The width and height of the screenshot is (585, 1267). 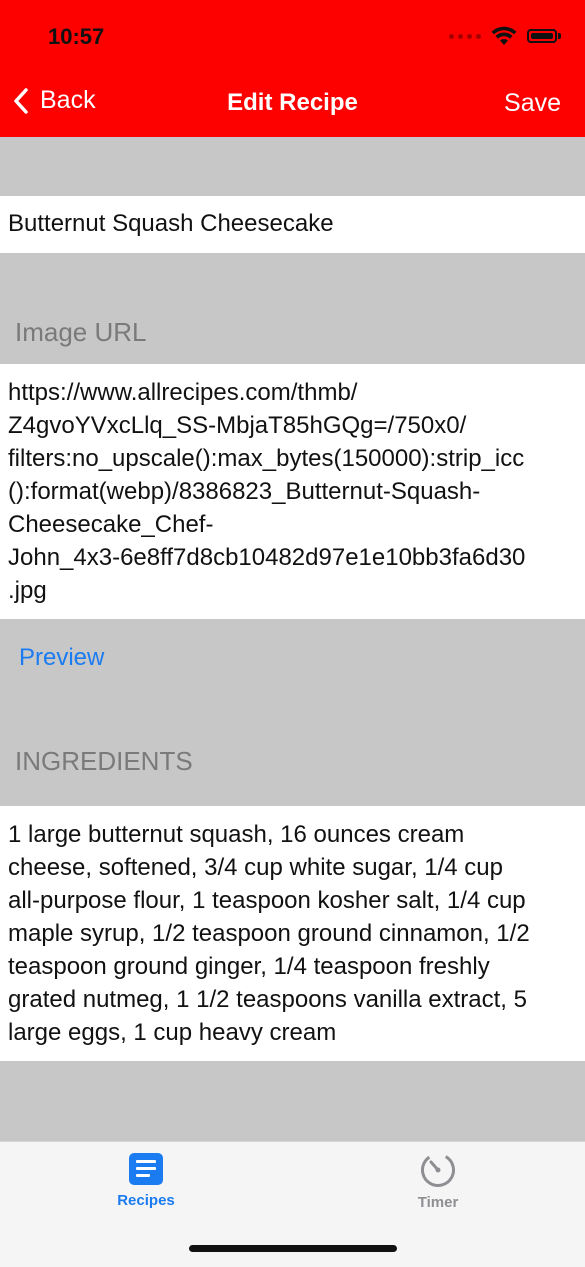 I want to click on battery-icon, so click(x=542, y=36).